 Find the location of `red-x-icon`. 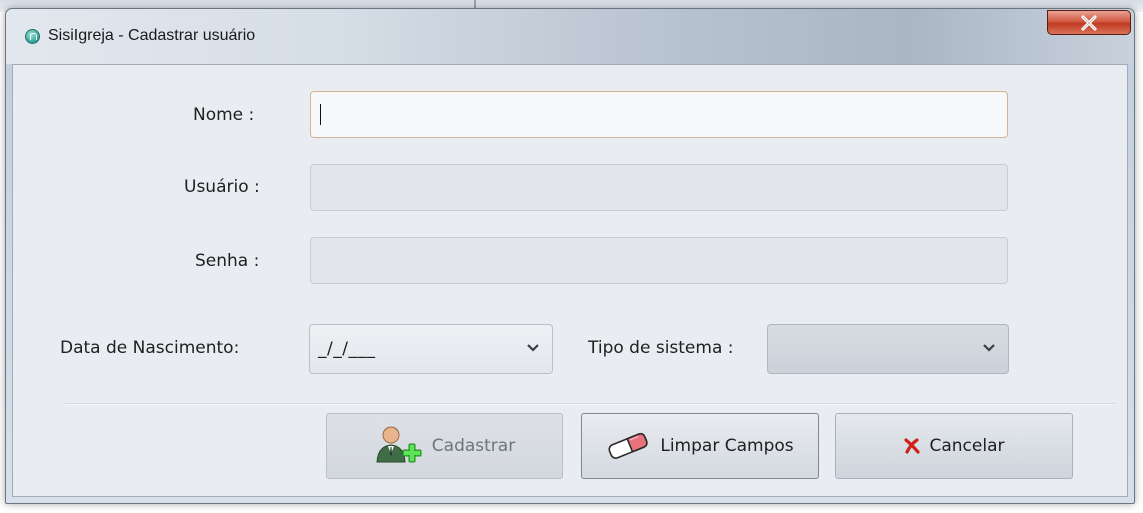

red-x-icon is located at coordinates (911, 446).